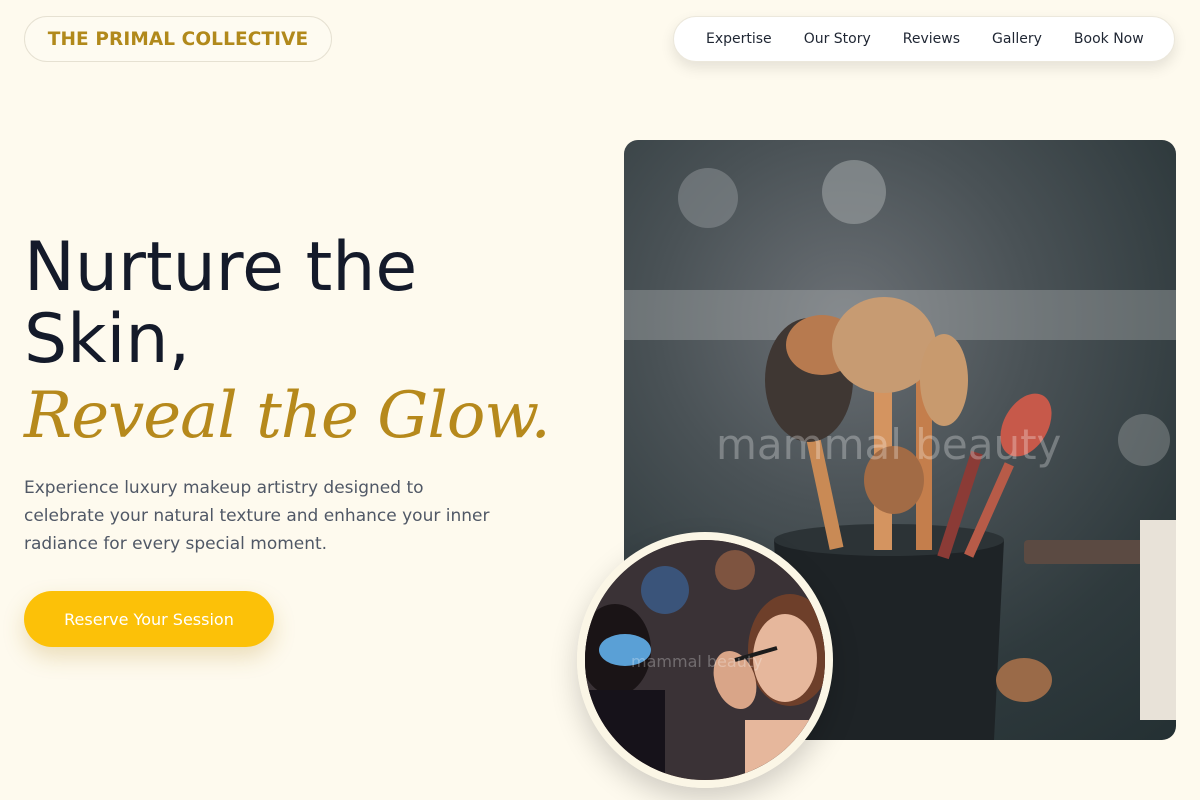  Describe the element at coordinates (1109, 39) in the screenshot. I see `nav-link-book-now: Book Now` at that location.